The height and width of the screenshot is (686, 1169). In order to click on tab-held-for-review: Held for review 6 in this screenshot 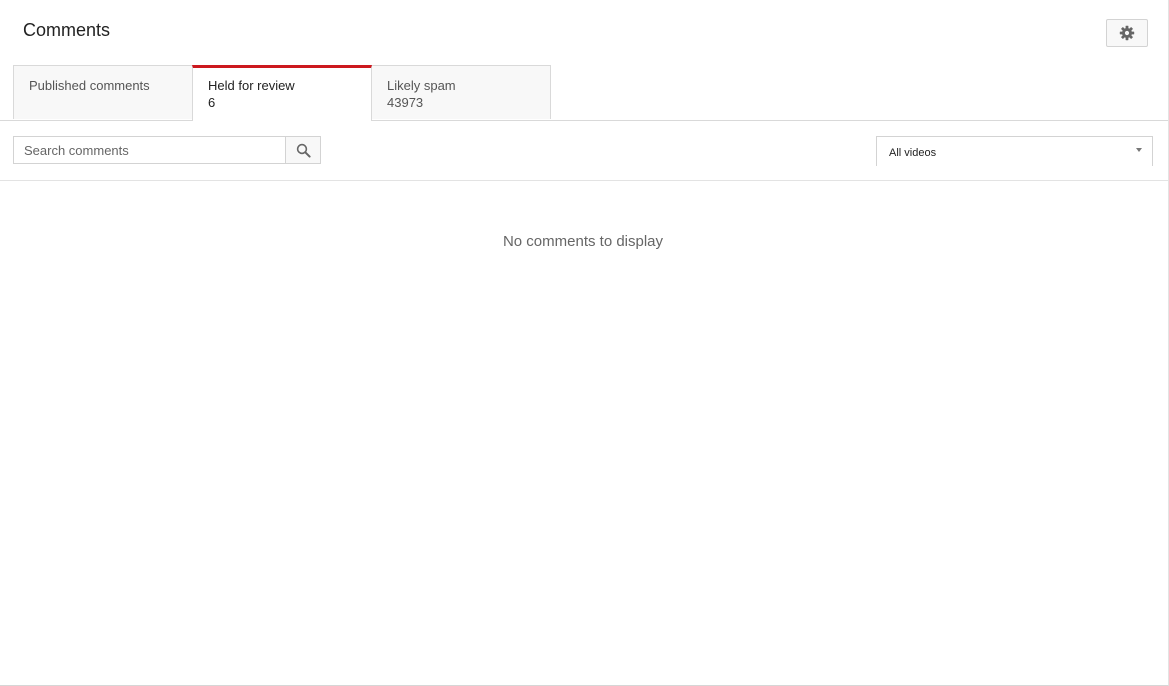, I will do `click(282, 93)`.